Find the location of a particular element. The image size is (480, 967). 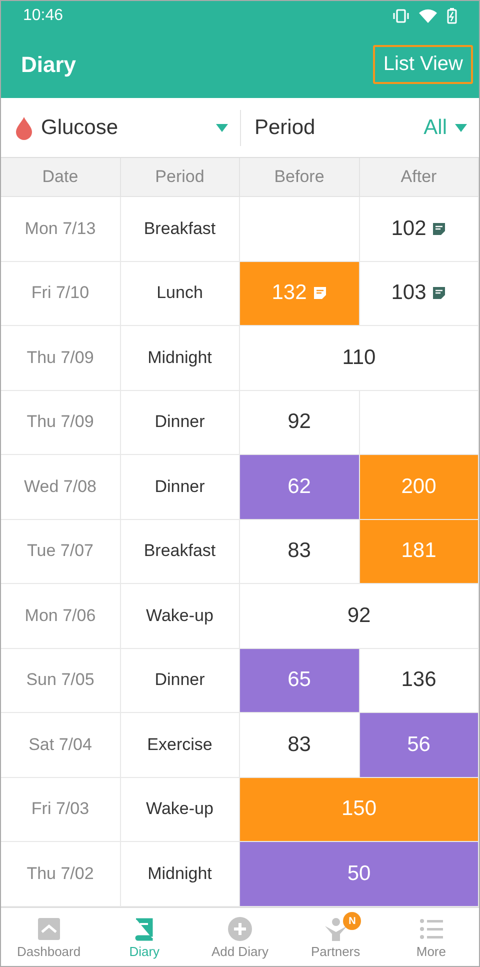

list-view-button: List View is located at coordinates (423, 64).